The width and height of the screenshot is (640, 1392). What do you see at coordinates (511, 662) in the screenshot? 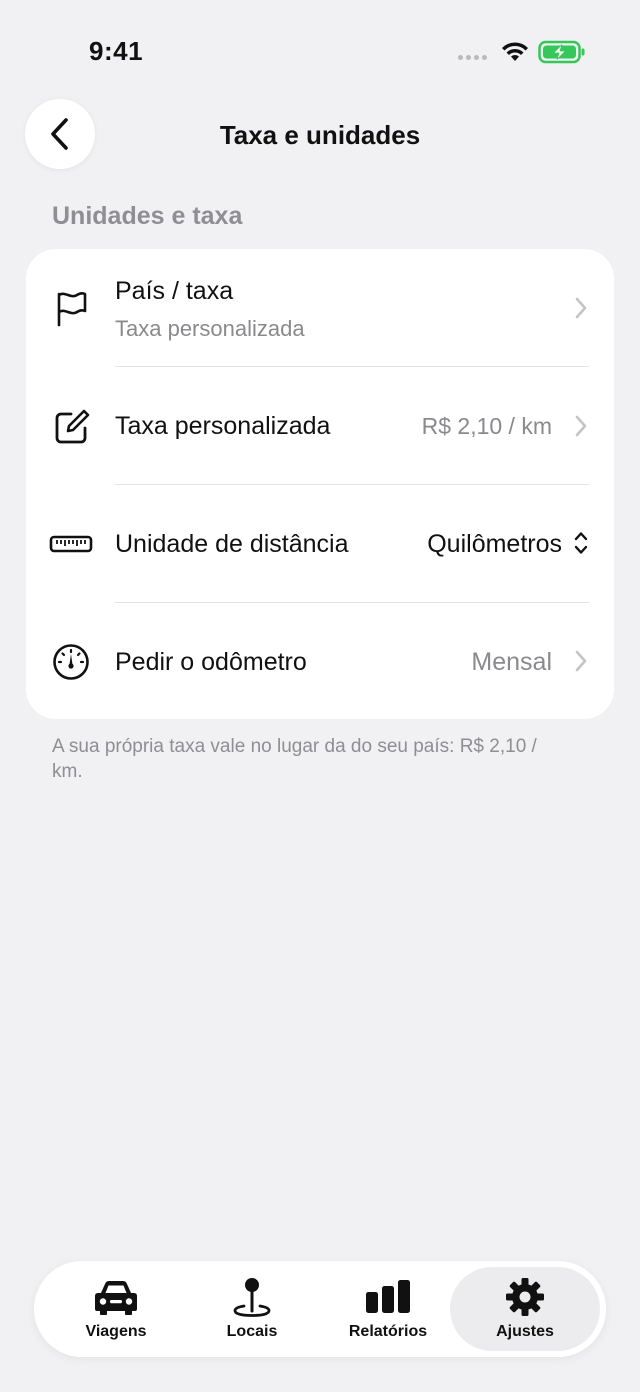
I see `odometer-prompt-value: Mensal` at bounding box center [511, 662].